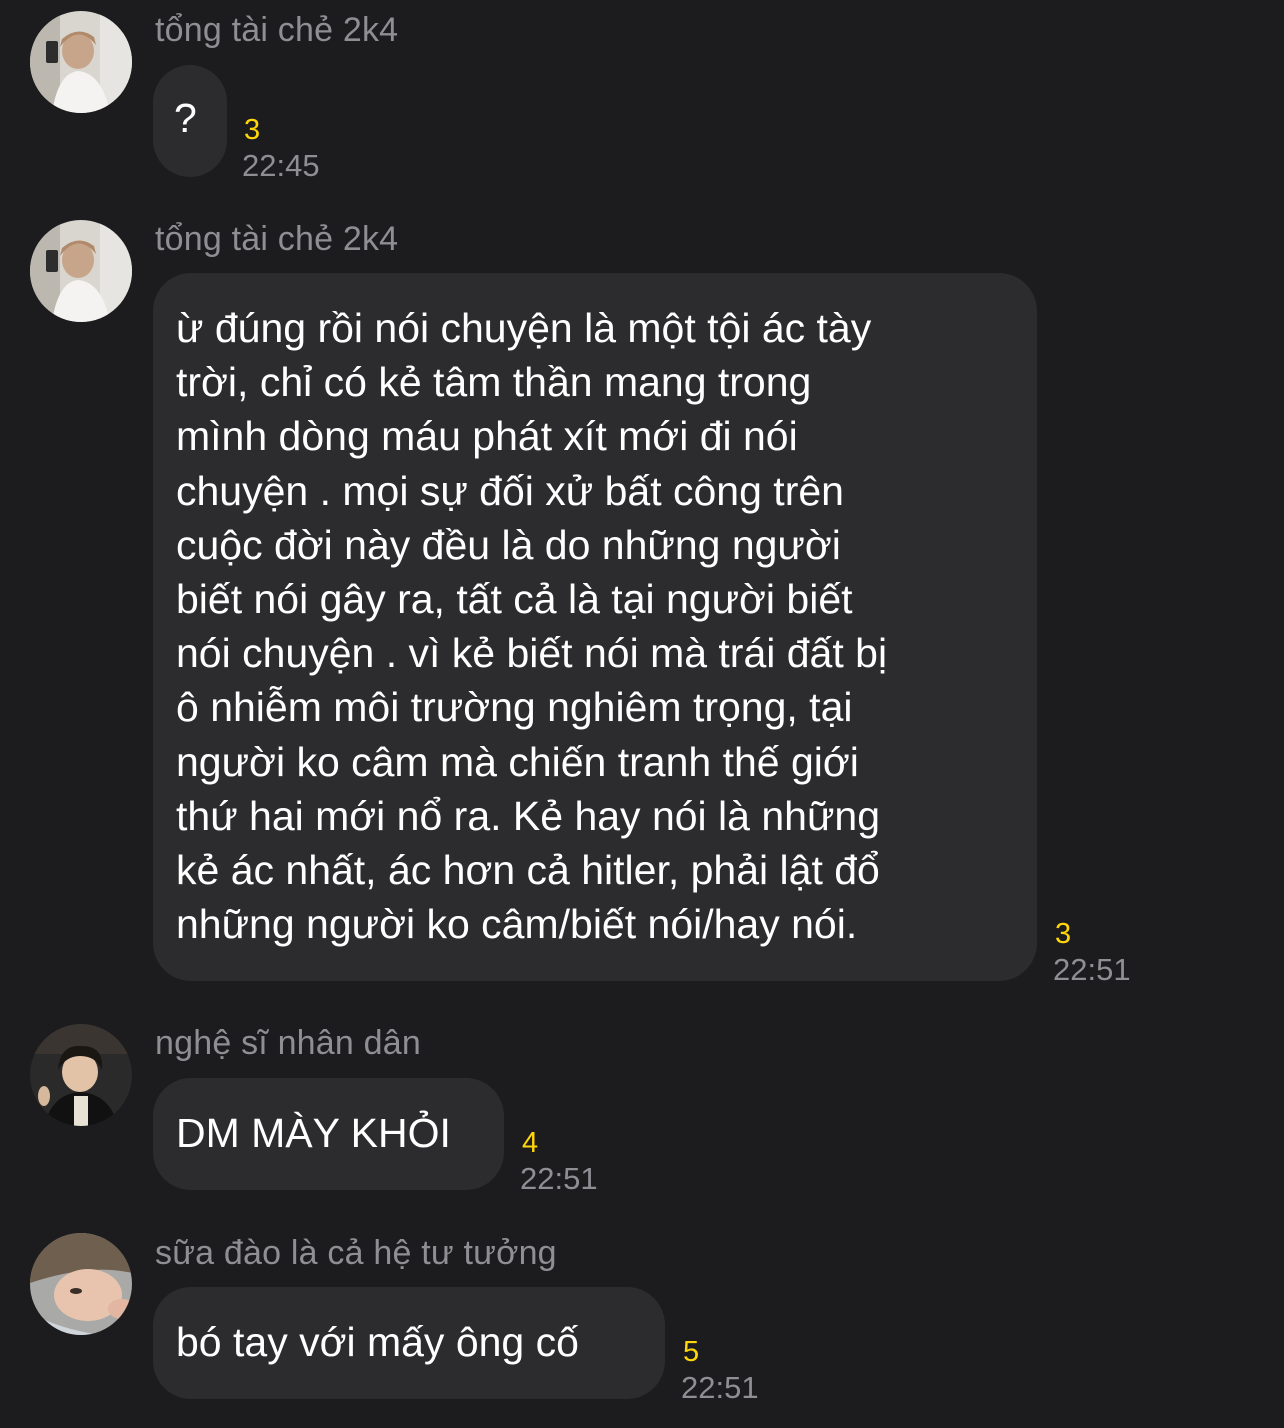 The image size is (1284, 1428). I want to click on message-bubble: ?, so click(190, 121).